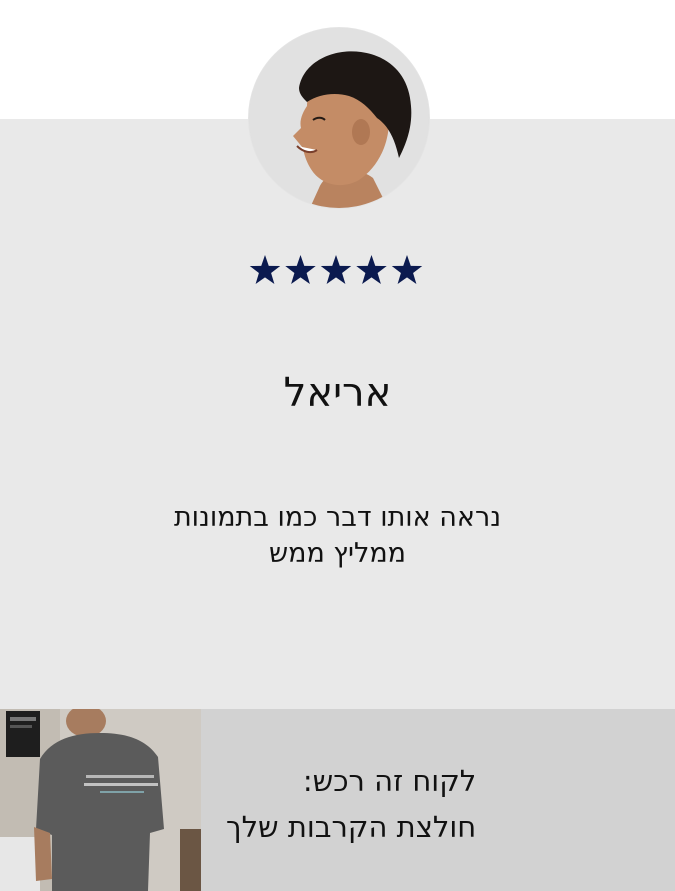 The width and height of the screenshot is (675, 891). I want to click on tshirt-photo-icon, so click(100, 800).